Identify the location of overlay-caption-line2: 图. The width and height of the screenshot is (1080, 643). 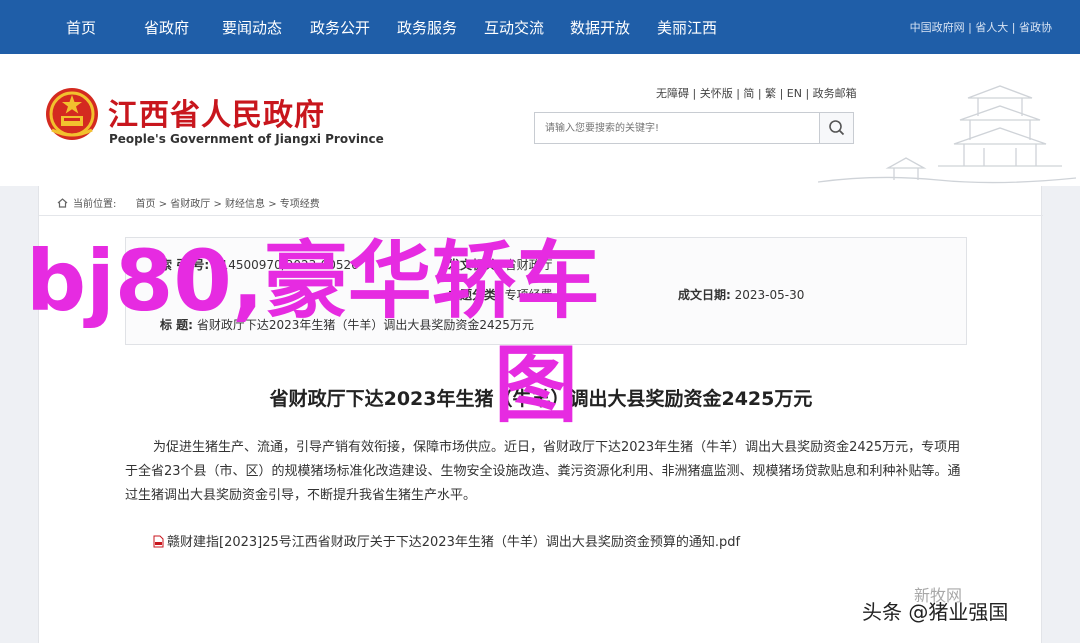
(536, 385).